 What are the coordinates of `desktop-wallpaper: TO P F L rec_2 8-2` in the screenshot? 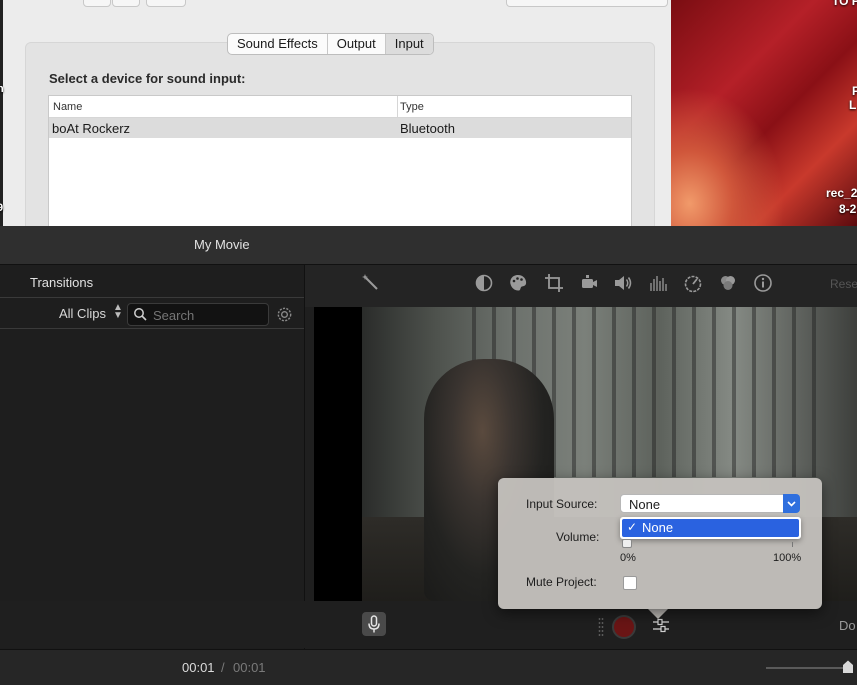 It's located at (764, 113).